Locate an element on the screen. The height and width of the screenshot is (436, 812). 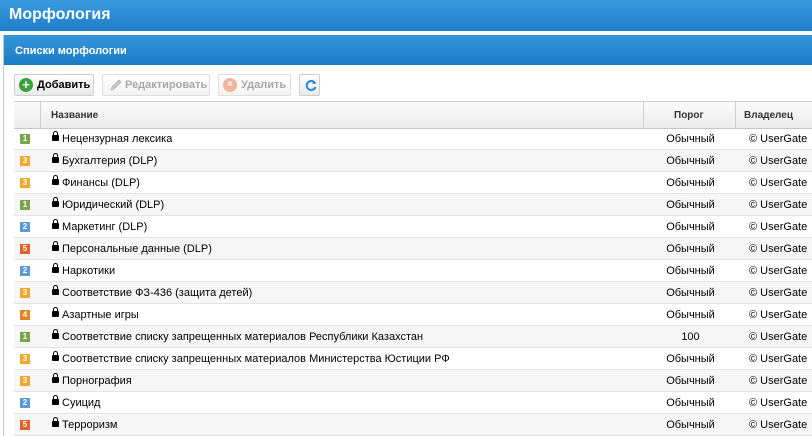
row-name: Азартные игры is located at coordinates (100, 315).